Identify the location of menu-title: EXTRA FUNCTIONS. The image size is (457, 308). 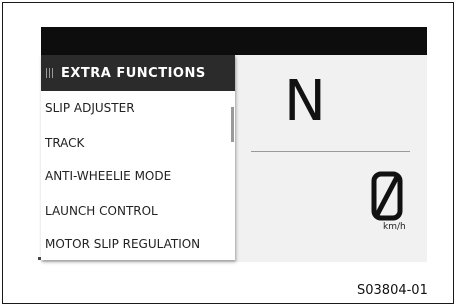
(133, 73).